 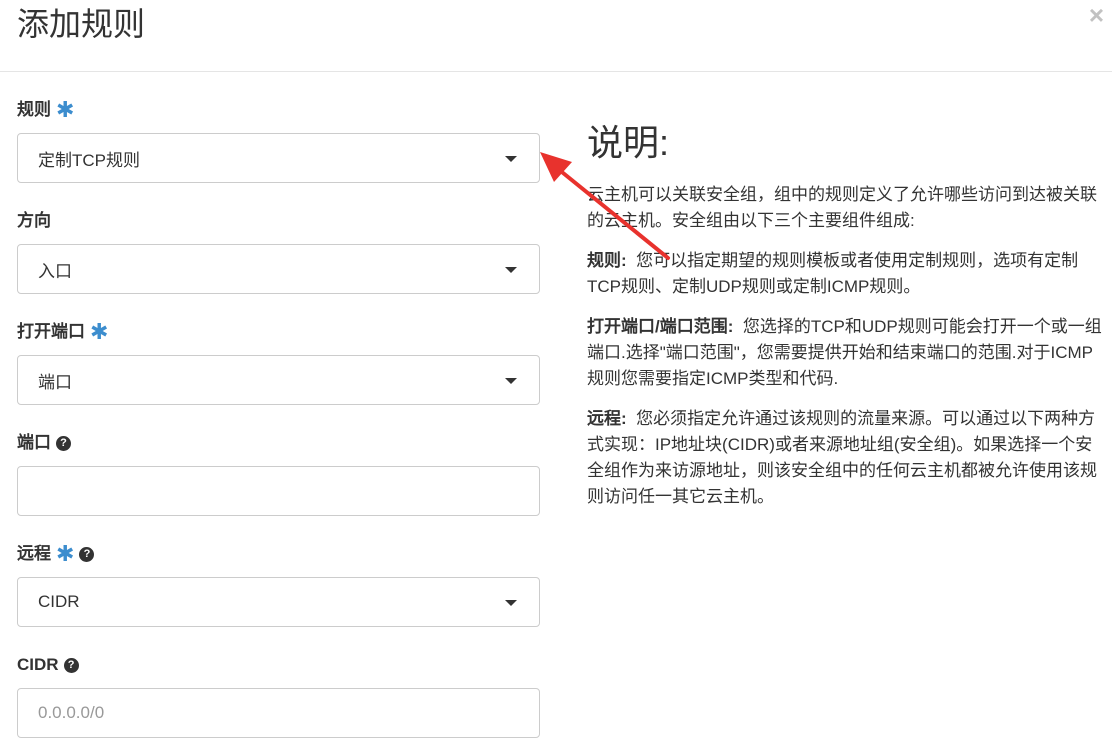 I want to click on direction-select-value: 入口, so click(x=55, y=271).